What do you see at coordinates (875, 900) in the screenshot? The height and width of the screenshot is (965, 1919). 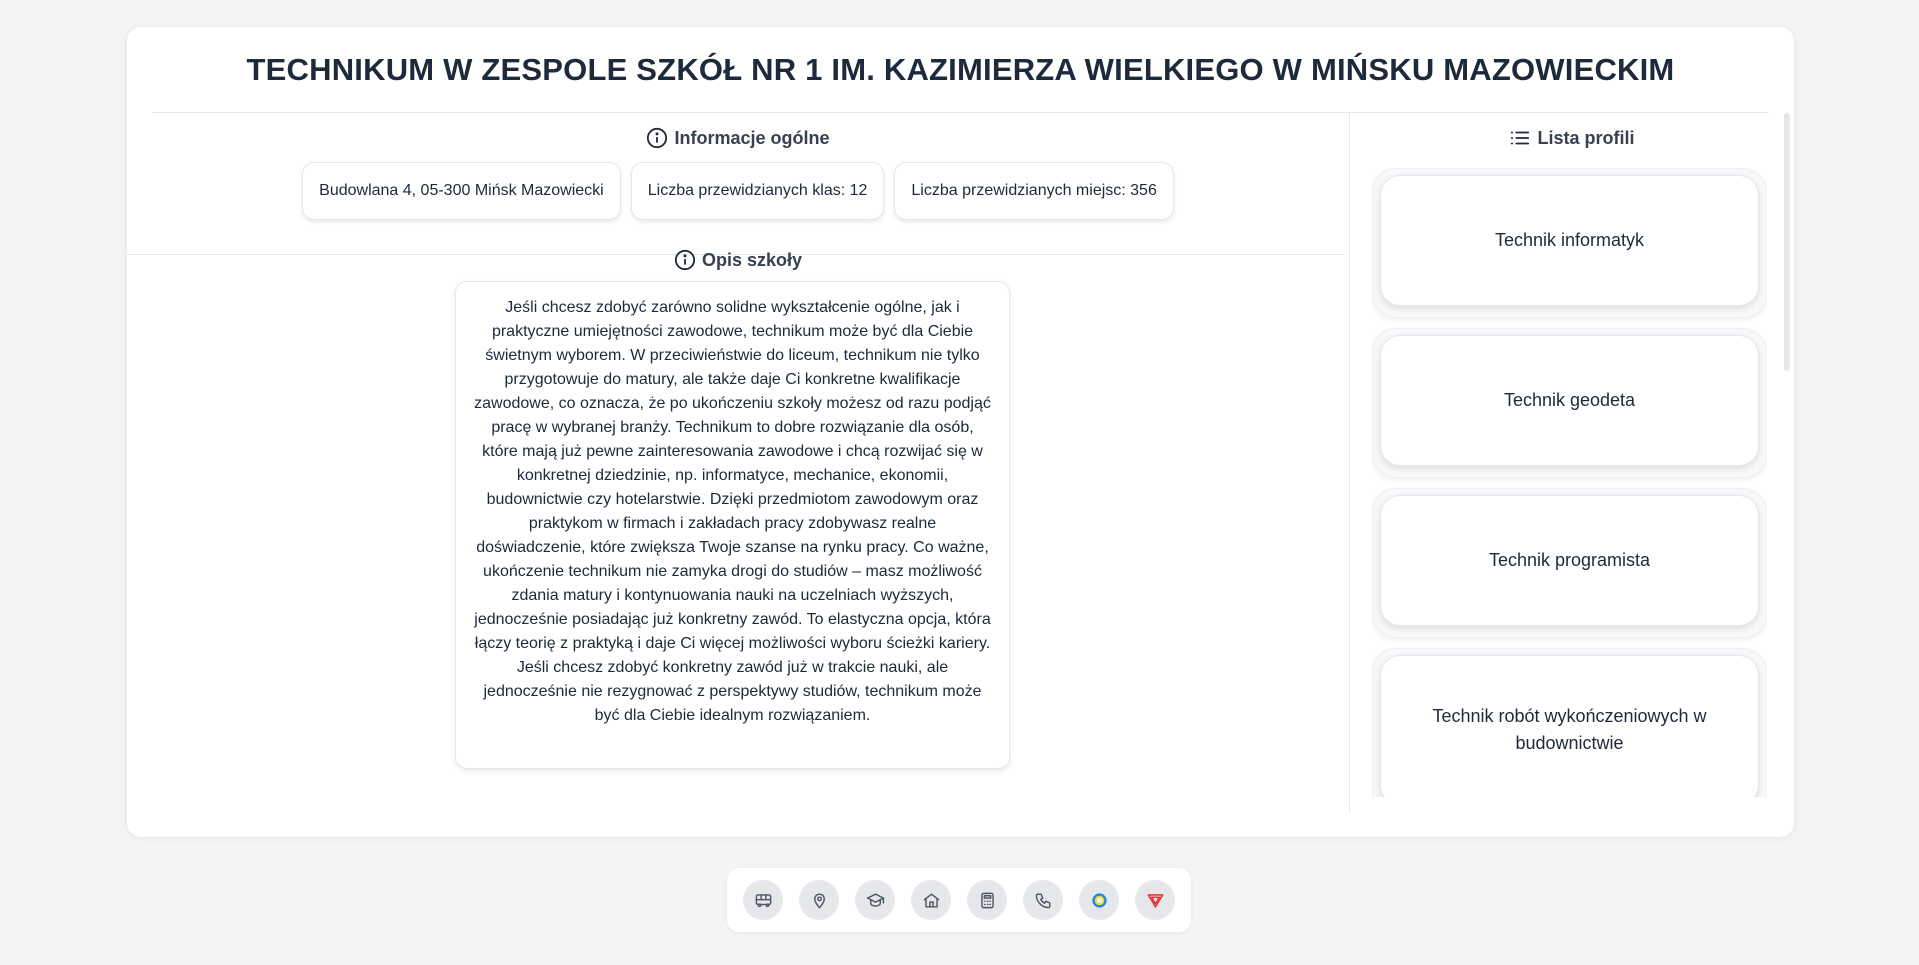 I see `graduation-cap-icon` at bounding box center [875, 900].